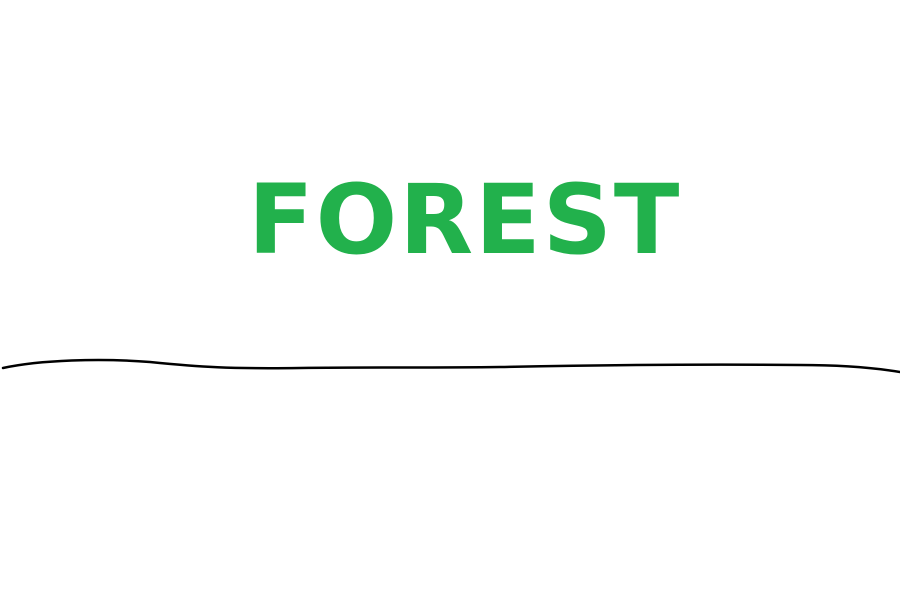 Image resolution: width=900 pixels, height=600 pixels. I want to click on ground-line, so click(450, 366).